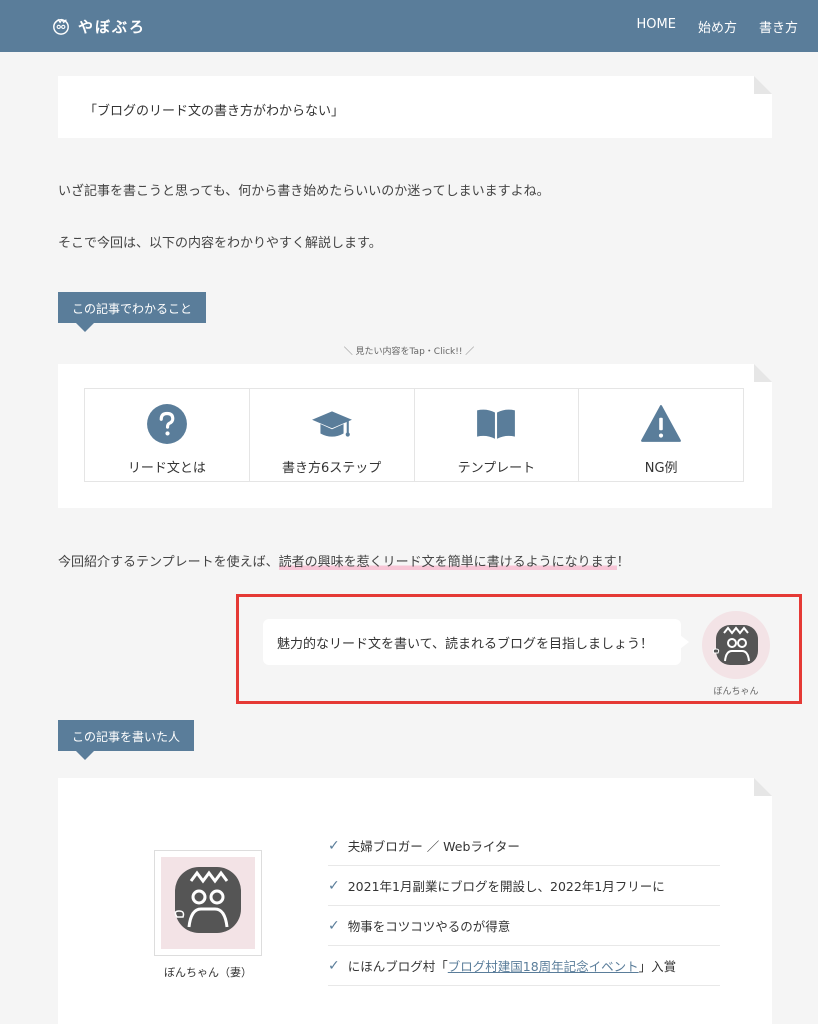 This screenshot has height=1024, width=818. I want to click on promo-highlight: 読者の興味を惹くリード文を簡単に書けるようになります, so click(447, 562).